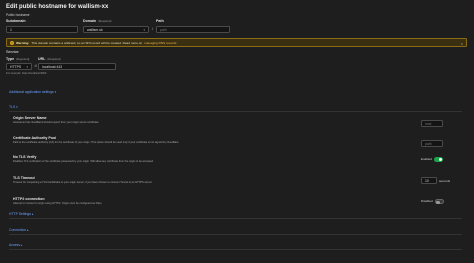 This screenshot has width=474, height=263. I want to click on path-label: Path, so click(160, 21).